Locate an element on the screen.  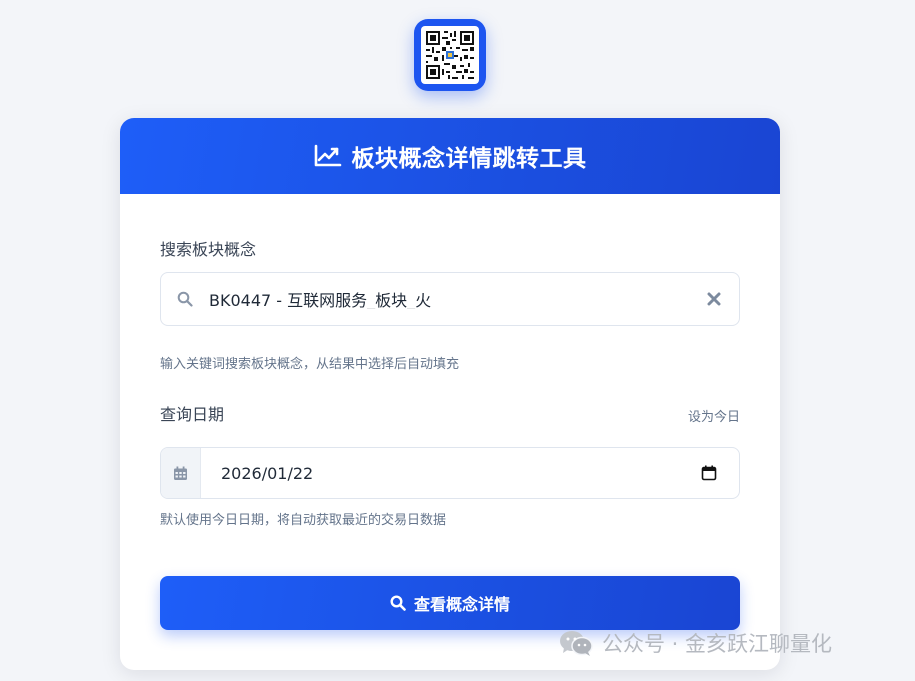
qr-code-icon is located at coordinates (450, 55).